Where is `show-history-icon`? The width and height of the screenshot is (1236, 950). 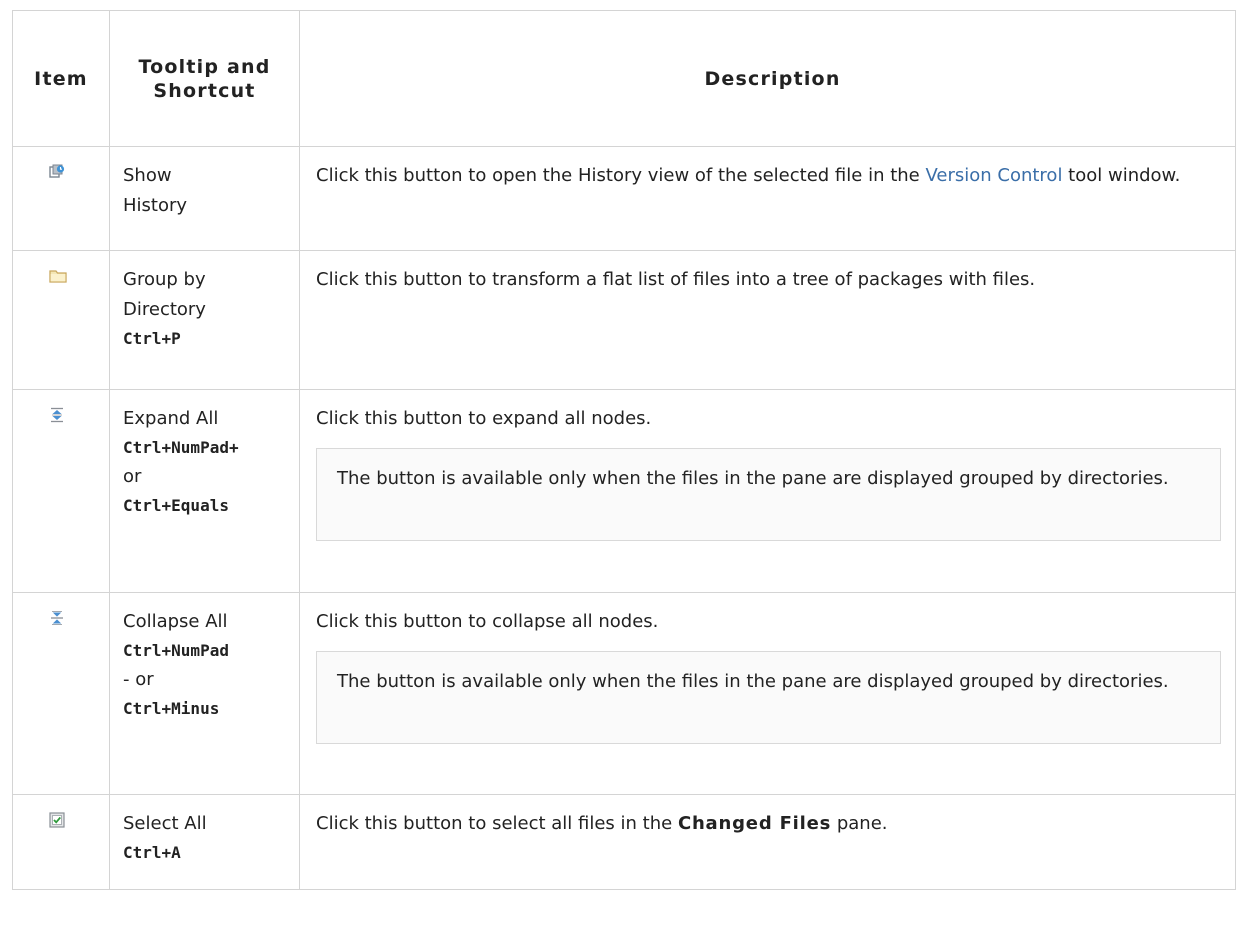 show-history-icon is located at coordinates (57, 172).